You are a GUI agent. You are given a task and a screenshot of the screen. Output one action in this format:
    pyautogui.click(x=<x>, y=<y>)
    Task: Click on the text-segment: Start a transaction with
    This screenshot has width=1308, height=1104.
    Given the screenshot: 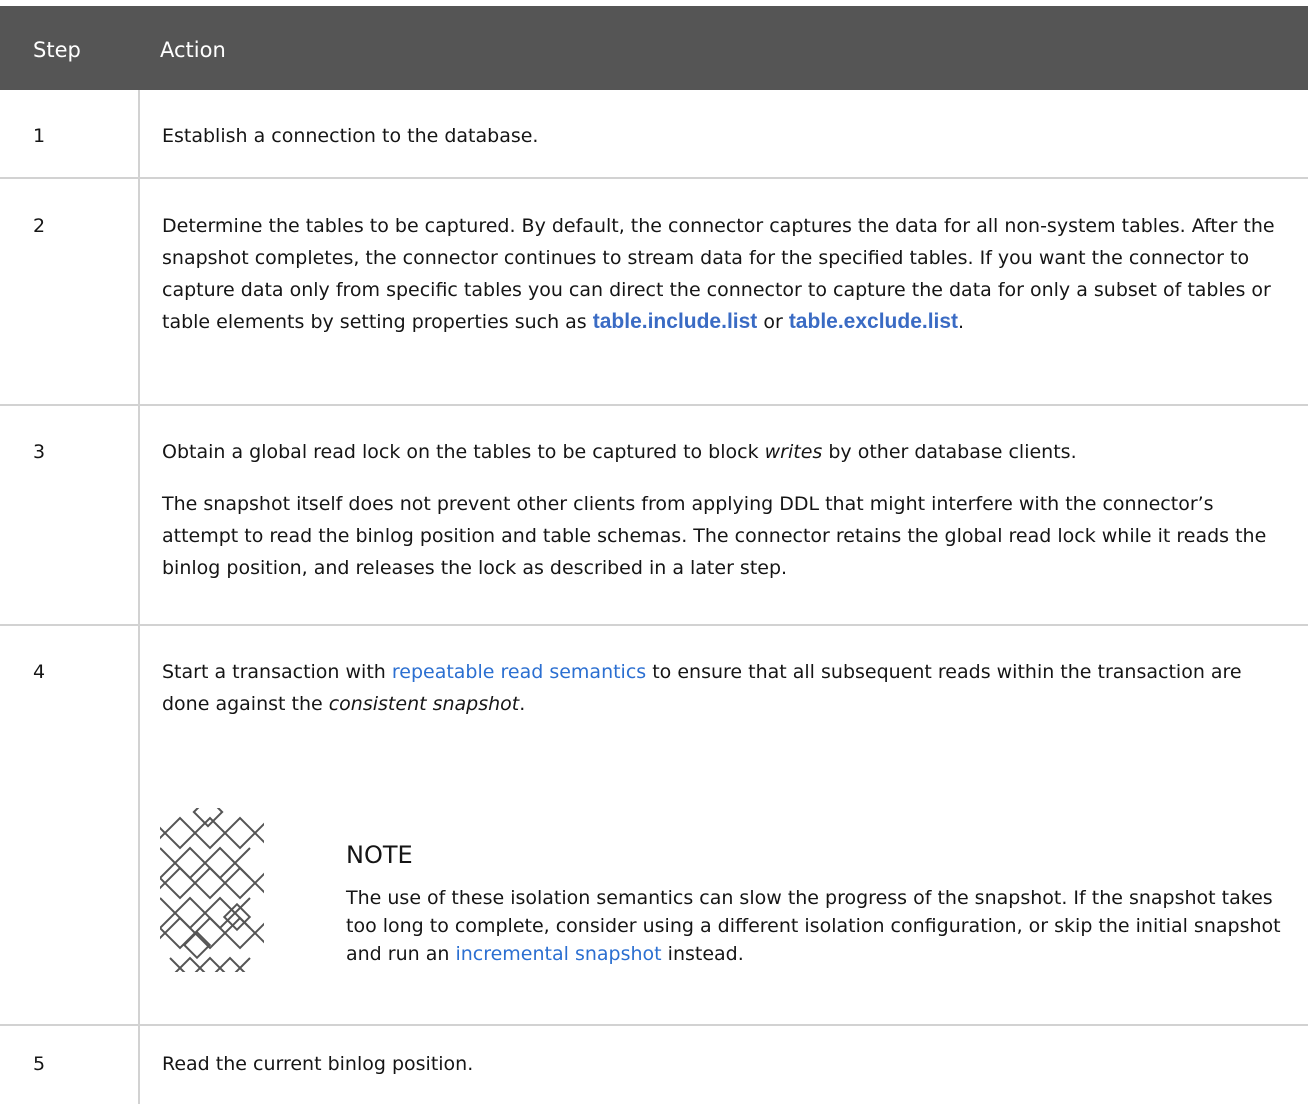 What is the action you would take?
    pyautogui.click(x=277, y=672)
    